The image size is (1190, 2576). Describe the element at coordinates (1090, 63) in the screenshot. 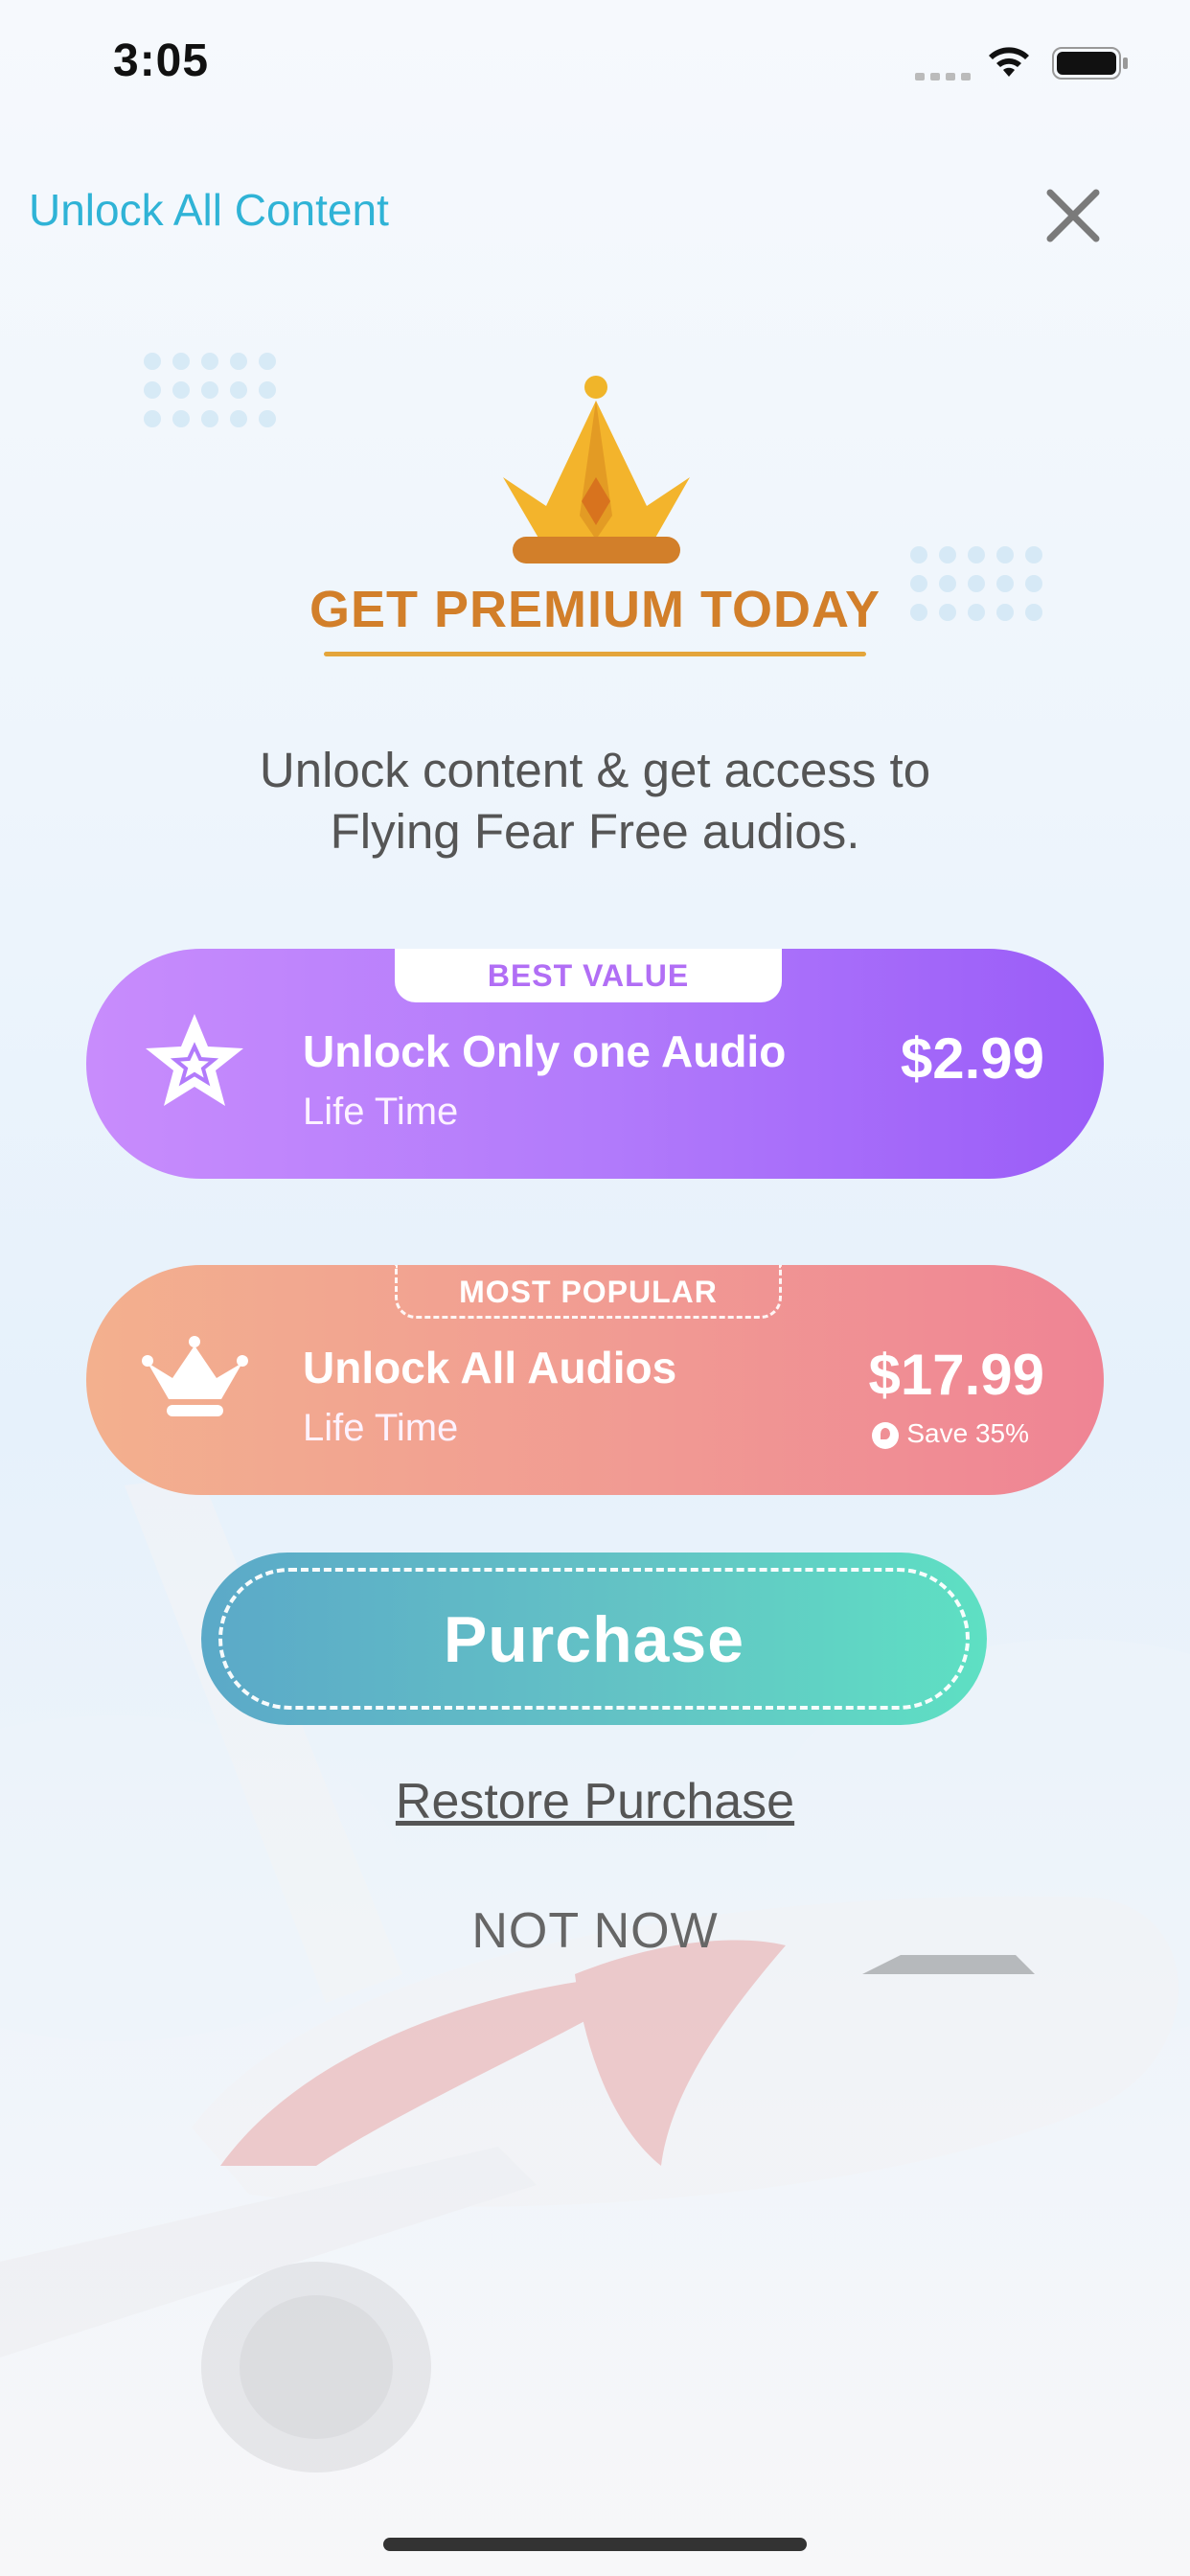

I see `battery-icon` at that location.